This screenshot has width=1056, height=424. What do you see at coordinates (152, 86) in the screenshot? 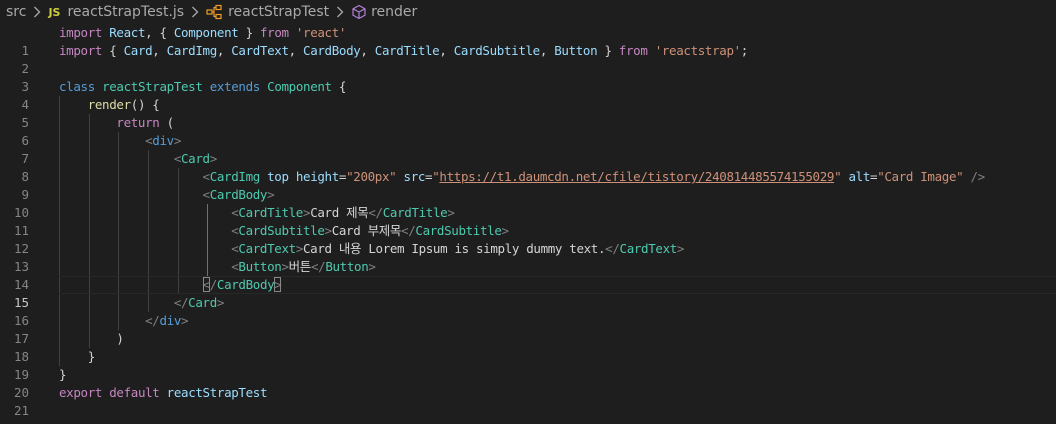
I see `class-name: reactStrapTest` at bounding box center [152, 86].